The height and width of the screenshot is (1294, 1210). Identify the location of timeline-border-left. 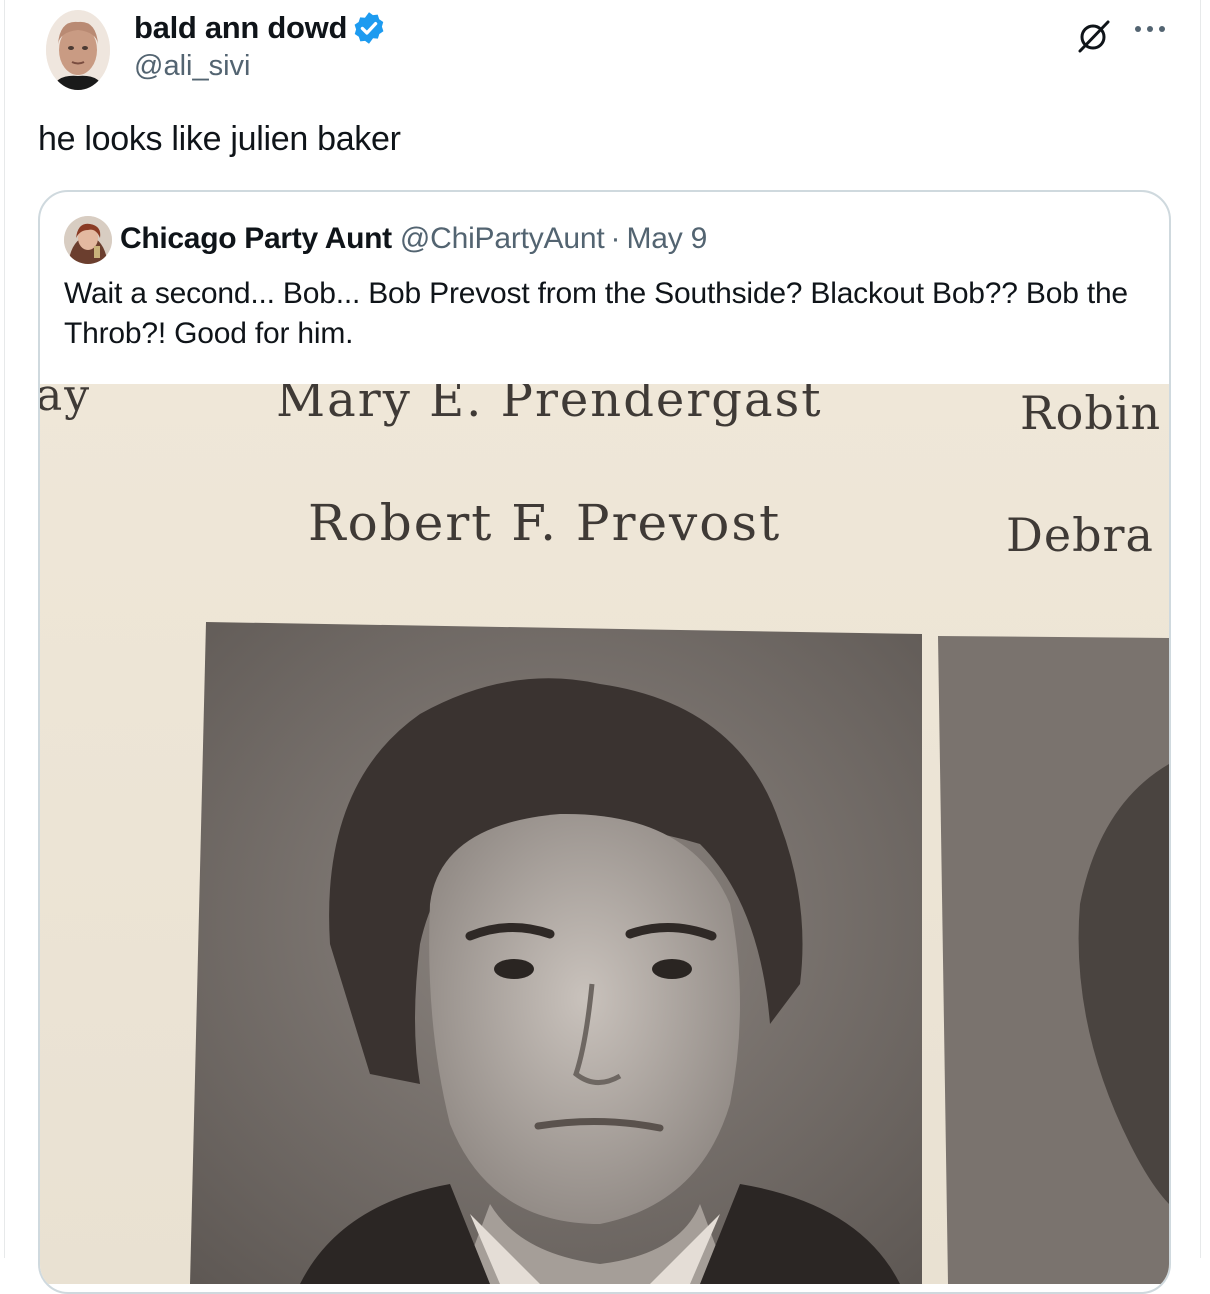
(4, 629).